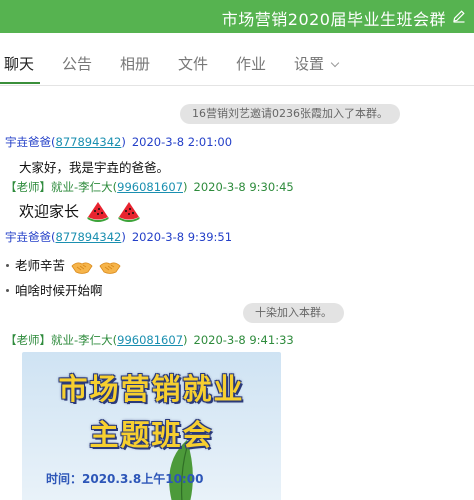 This screenshot has width=474, height=500. I want to click on tab-bar: 聊天 公告 相册 文件 作业 设置, so click(237, 59).